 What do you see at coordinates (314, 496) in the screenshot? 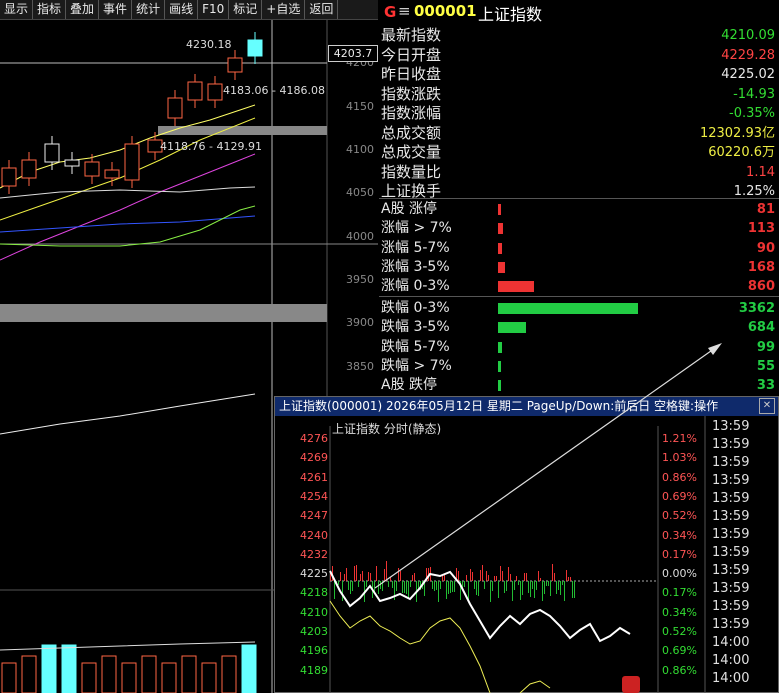
I see `price-tick: 4254` at bounding box center [314, 496].